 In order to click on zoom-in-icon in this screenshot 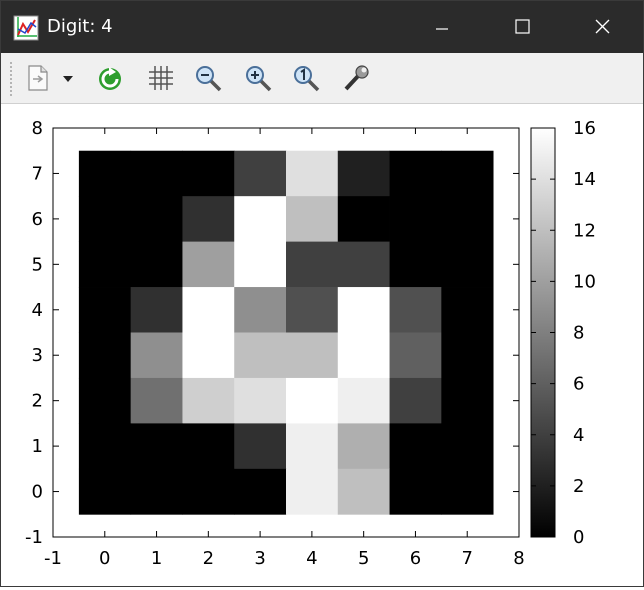, I will do `click(259, 79)`.